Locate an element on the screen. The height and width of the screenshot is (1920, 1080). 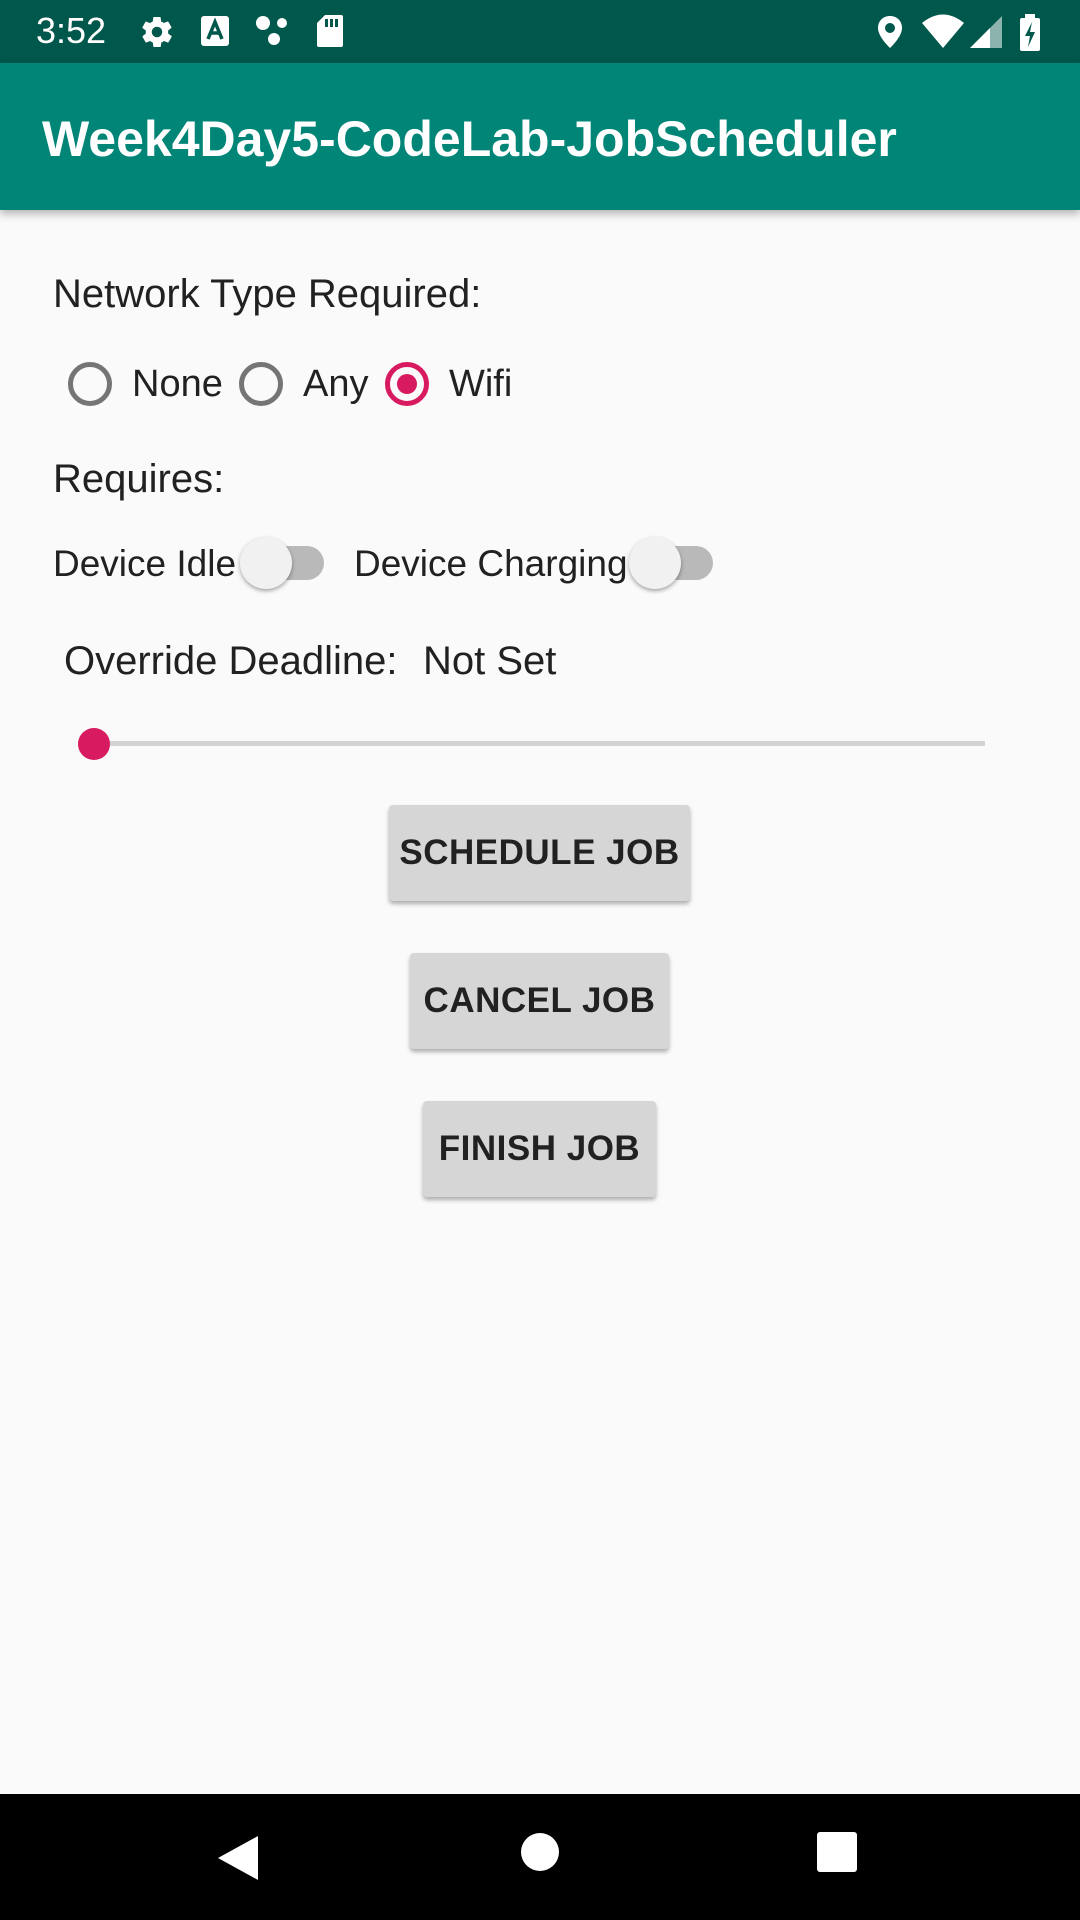
home-icon is located at coordinates (540, 1852).